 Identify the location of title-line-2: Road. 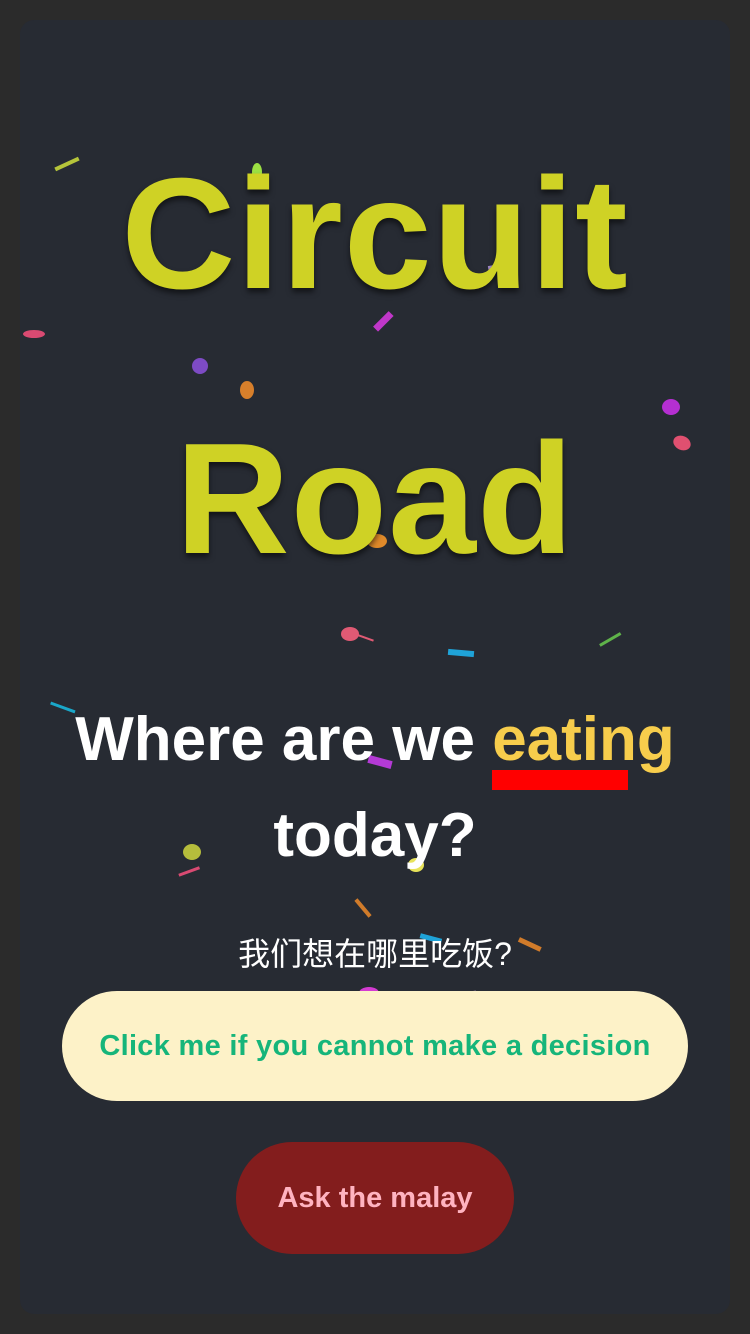
(375, 499).